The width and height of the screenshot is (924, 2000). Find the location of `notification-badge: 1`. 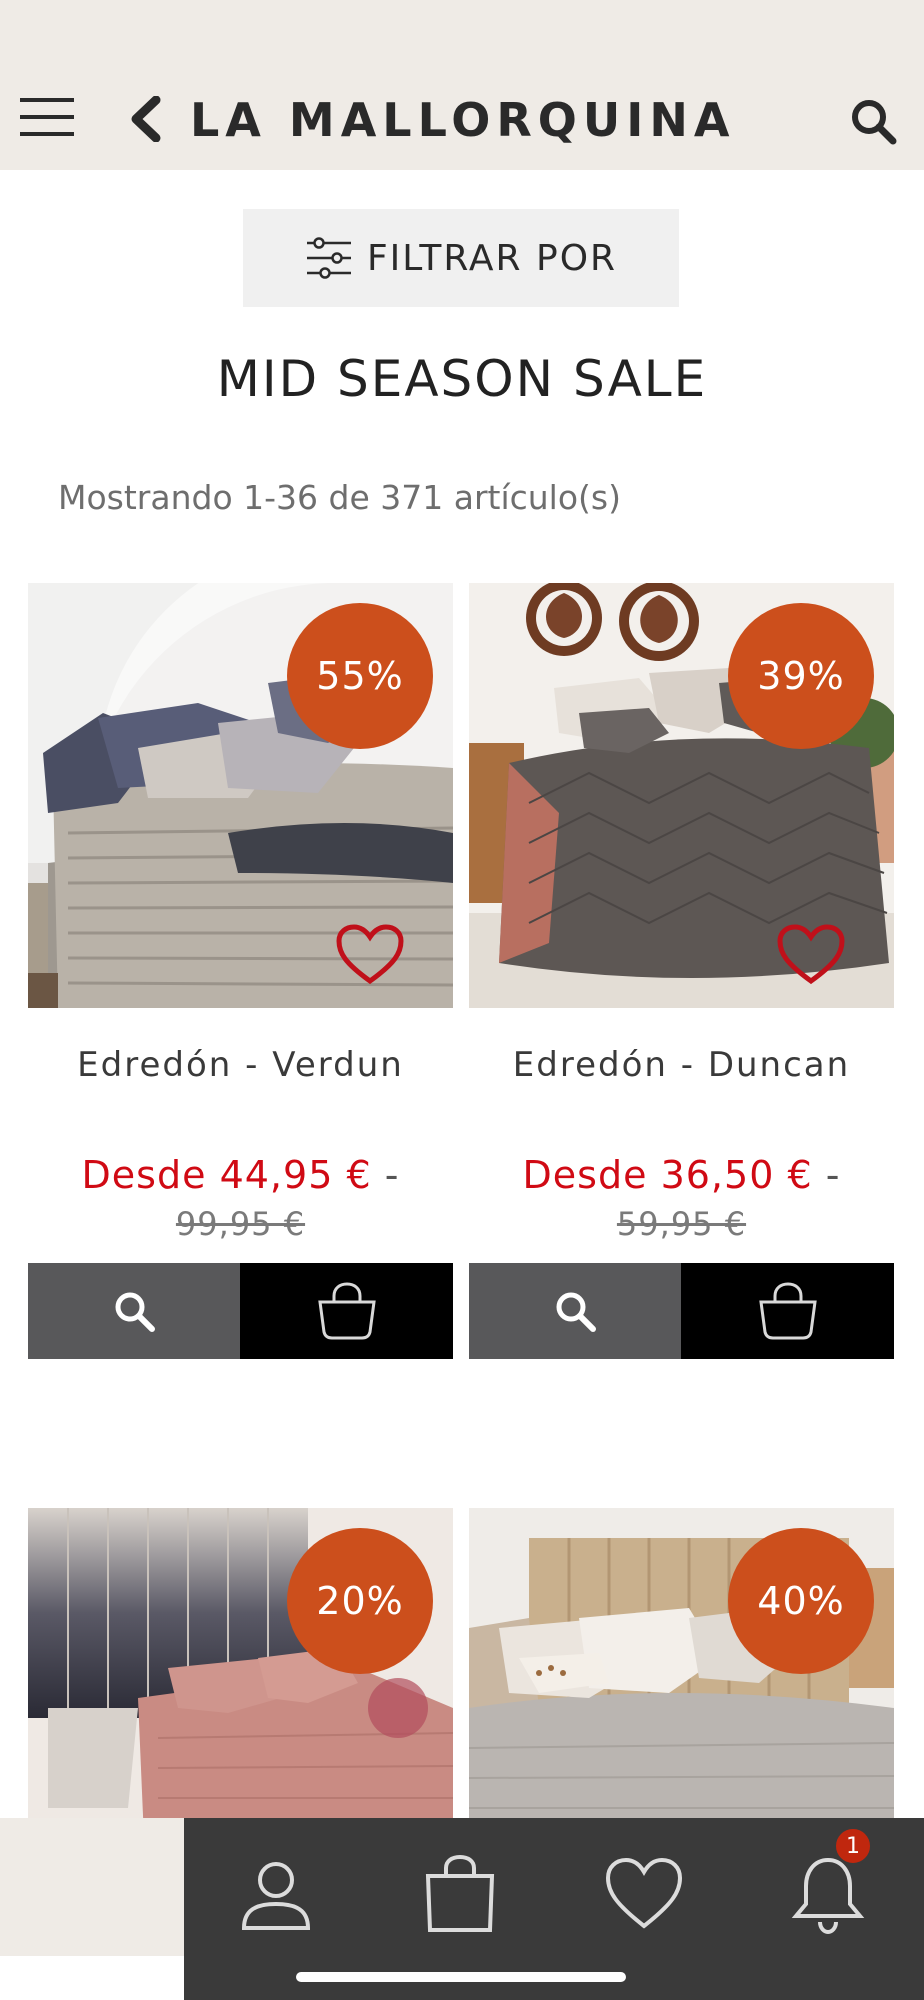

notification-badge: 1 is located at coordinates (853, 1846).